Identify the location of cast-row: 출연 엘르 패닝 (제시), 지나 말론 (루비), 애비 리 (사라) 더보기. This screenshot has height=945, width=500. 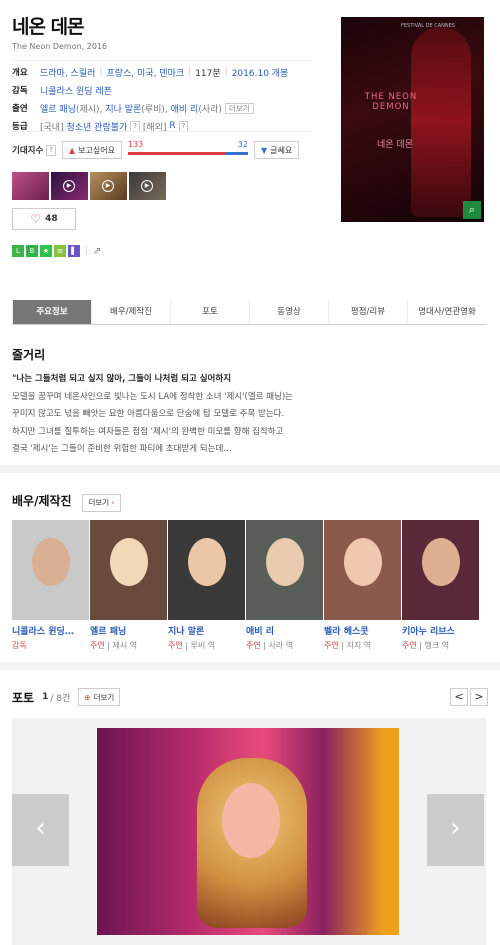
(162, 108).